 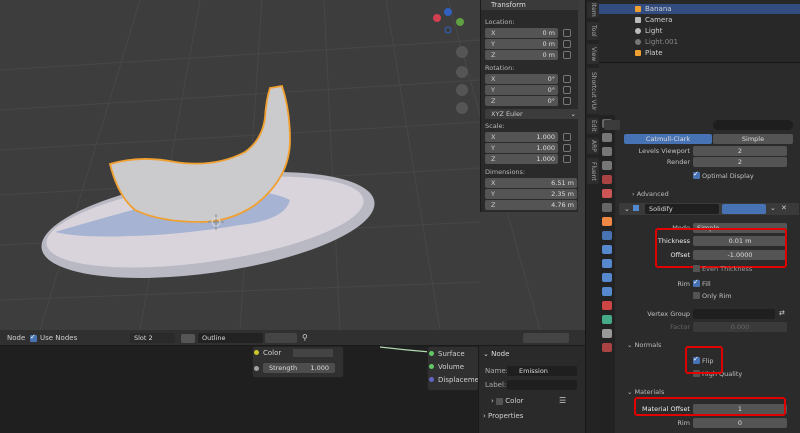 What do you see at coordinates (784, 208) in the screenshot?
I see `close-icon: ✕` at bounding box center [784, 208].